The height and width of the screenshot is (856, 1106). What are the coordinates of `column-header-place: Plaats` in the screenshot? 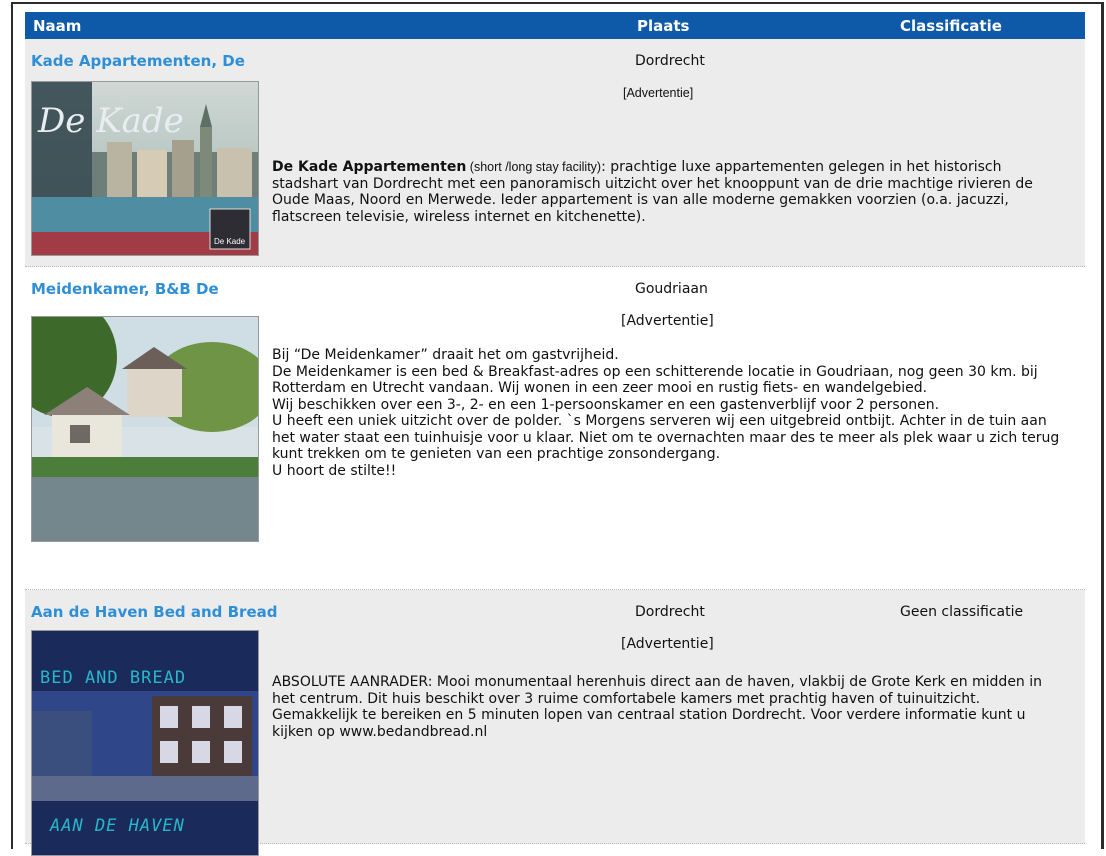 It's located at (663, 26).